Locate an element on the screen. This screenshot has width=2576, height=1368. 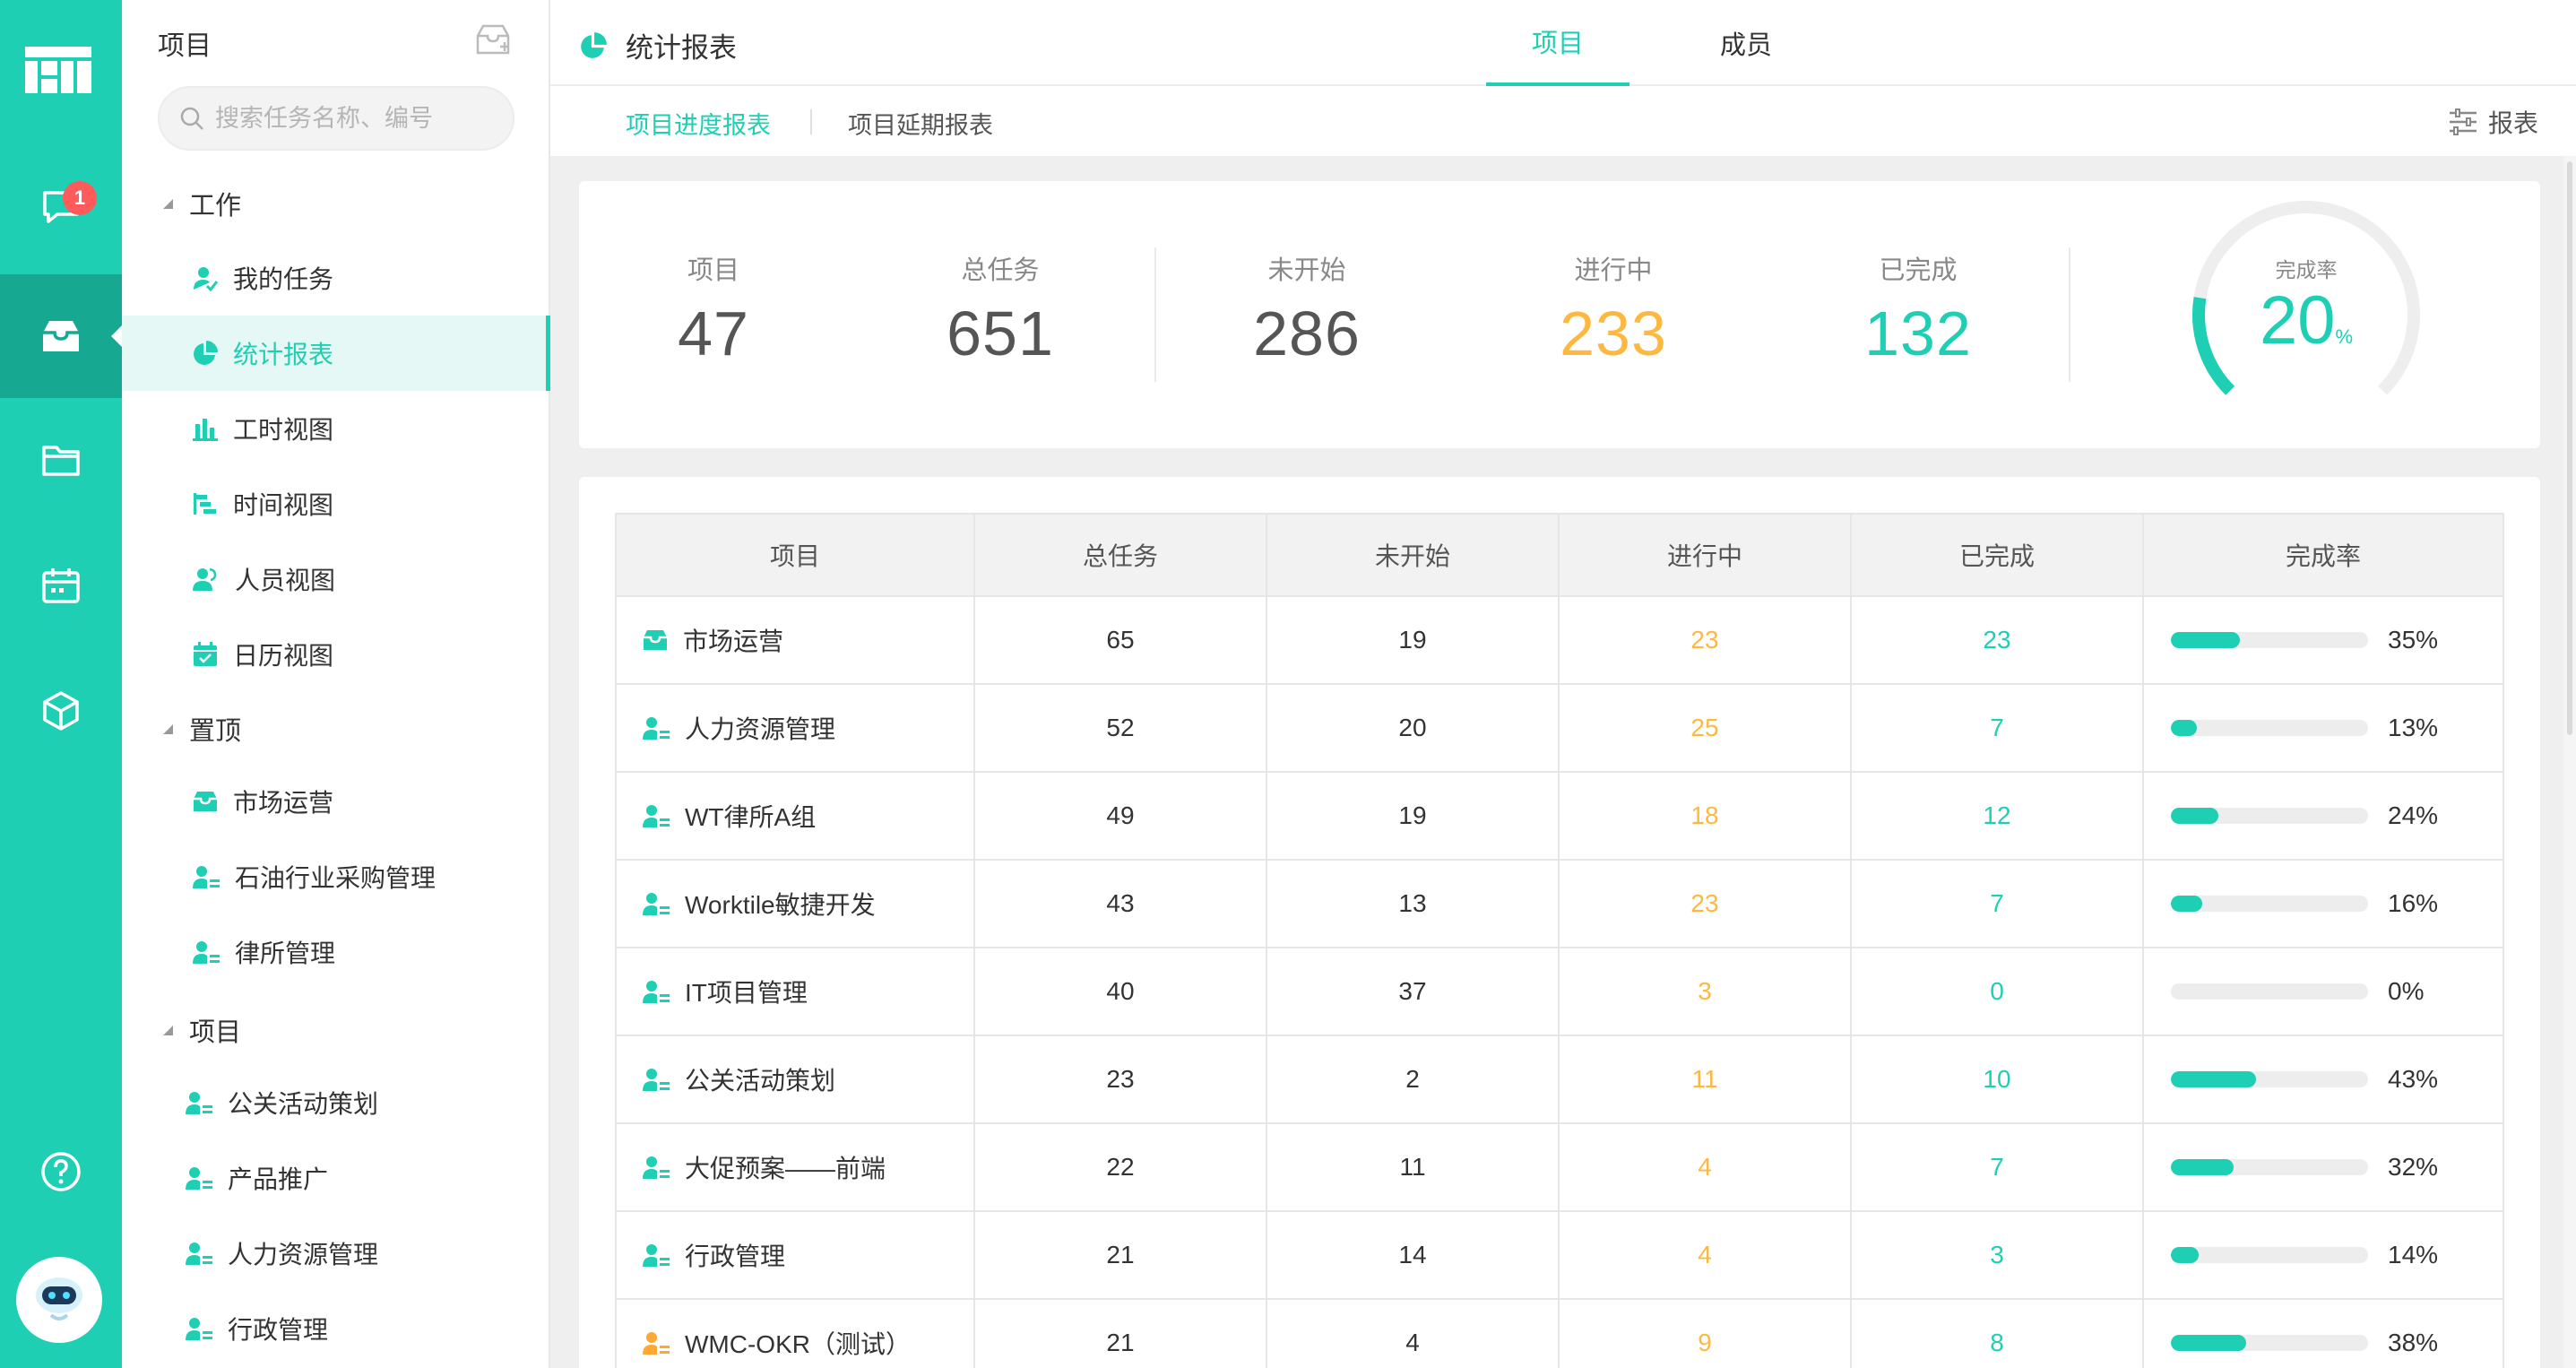
subtab-divider is located at coordinates (811, 121).